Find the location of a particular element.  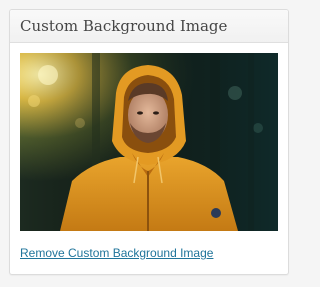

widget-header: Custom Background Image is located at coordinates (149, 26).